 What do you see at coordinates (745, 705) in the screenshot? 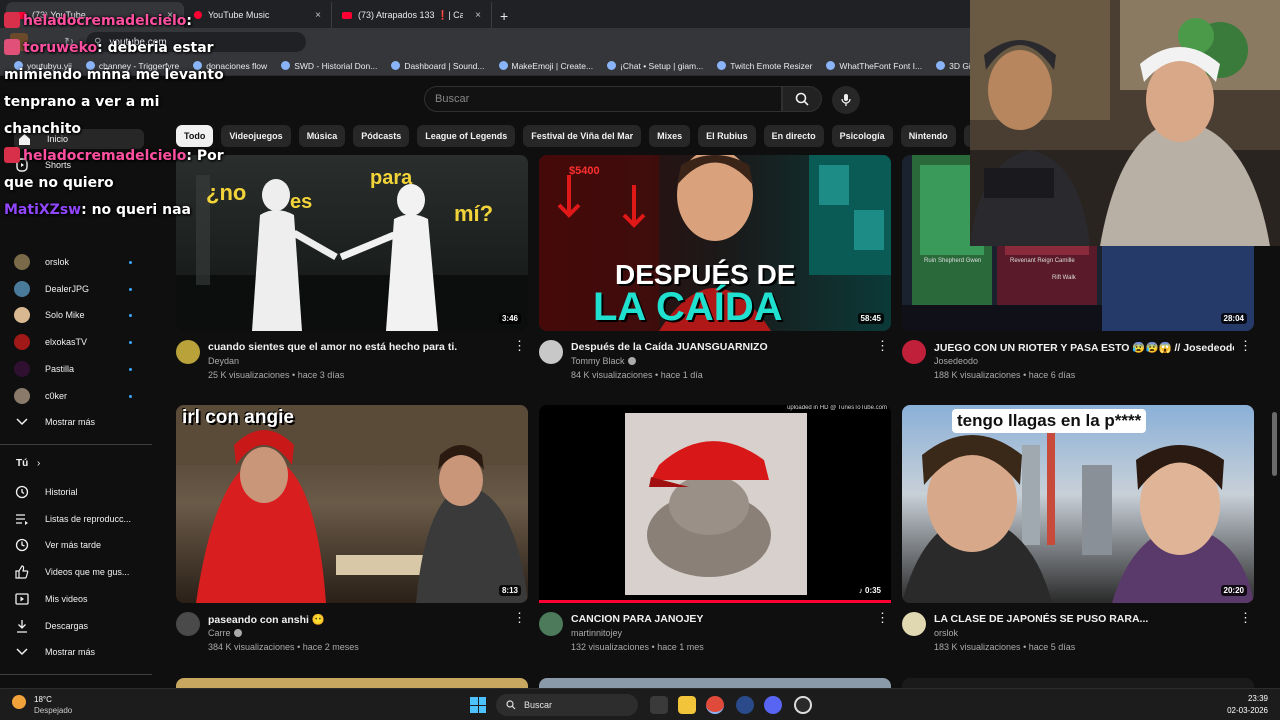
I see `app-icon` at bounding box center [745, 705].